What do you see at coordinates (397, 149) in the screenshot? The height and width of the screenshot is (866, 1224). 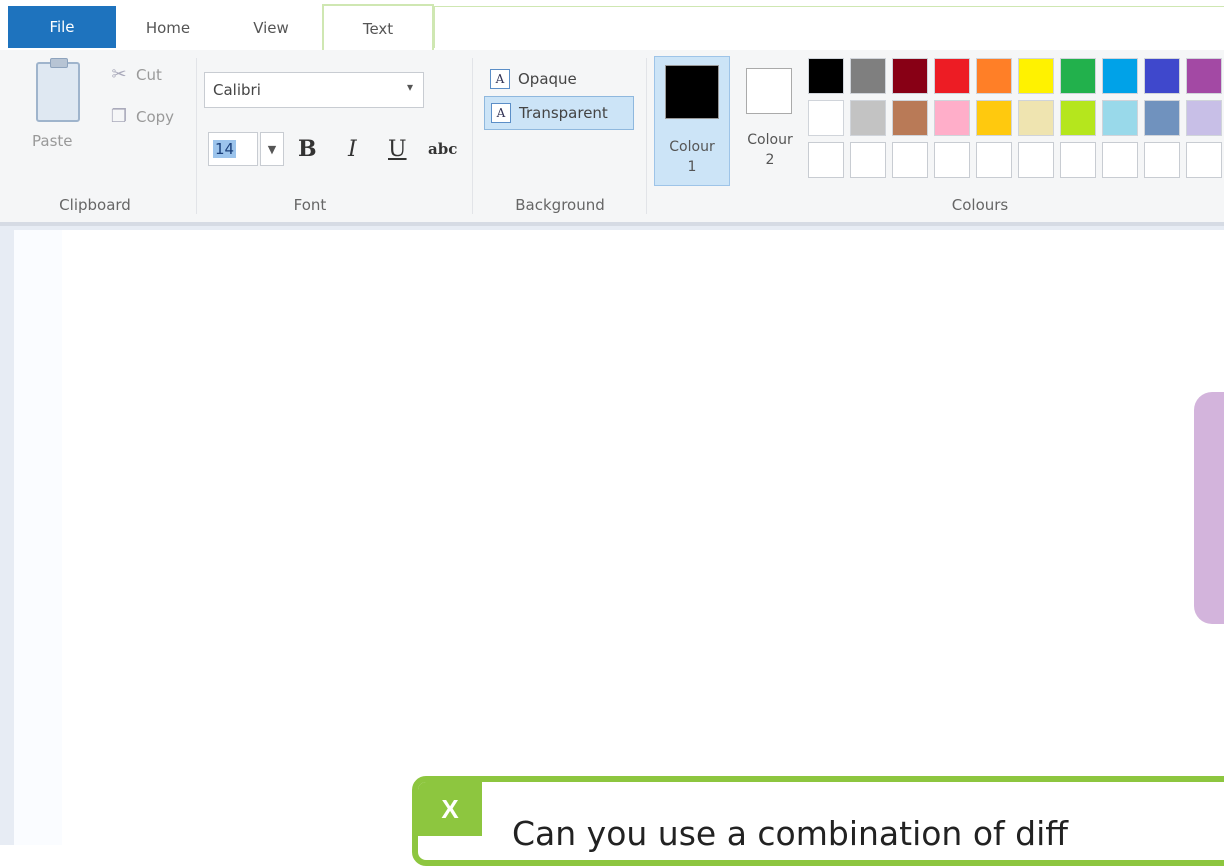 I see `underline-button: U` at bounding box center [397, 149].